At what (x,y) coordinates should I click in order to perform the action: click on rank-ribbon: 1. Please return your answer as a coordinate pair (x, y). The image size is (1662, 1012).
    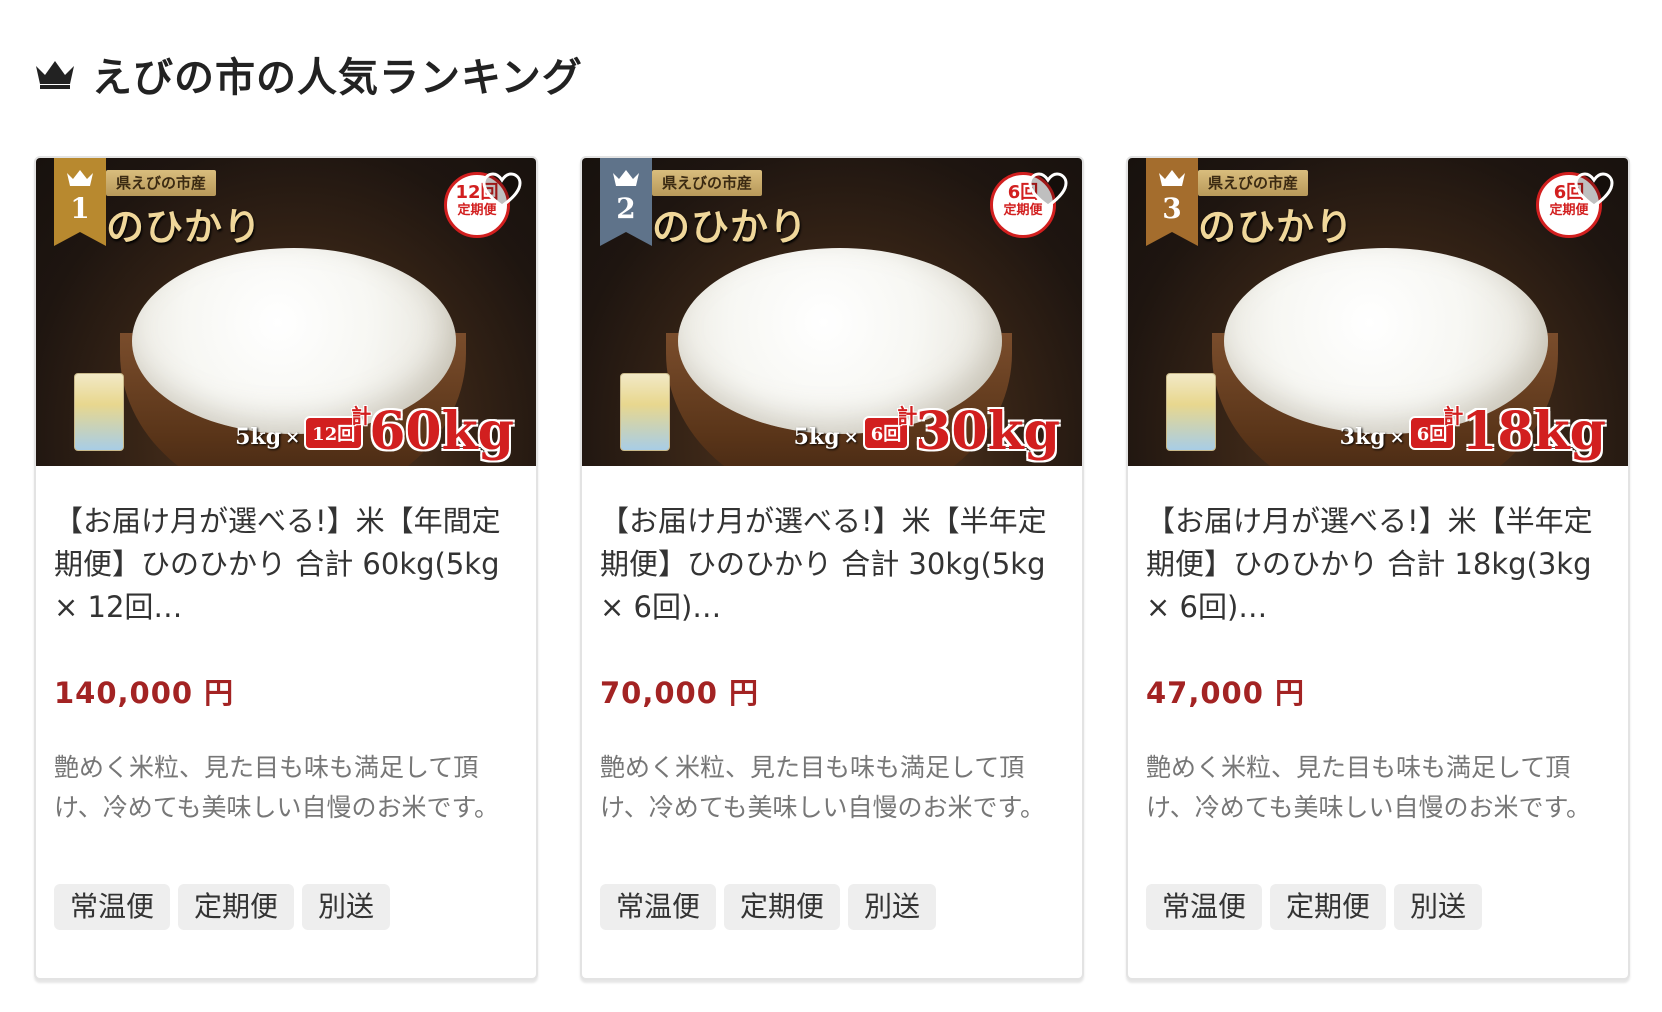
    Looking at the image, I should click on (80, 202).